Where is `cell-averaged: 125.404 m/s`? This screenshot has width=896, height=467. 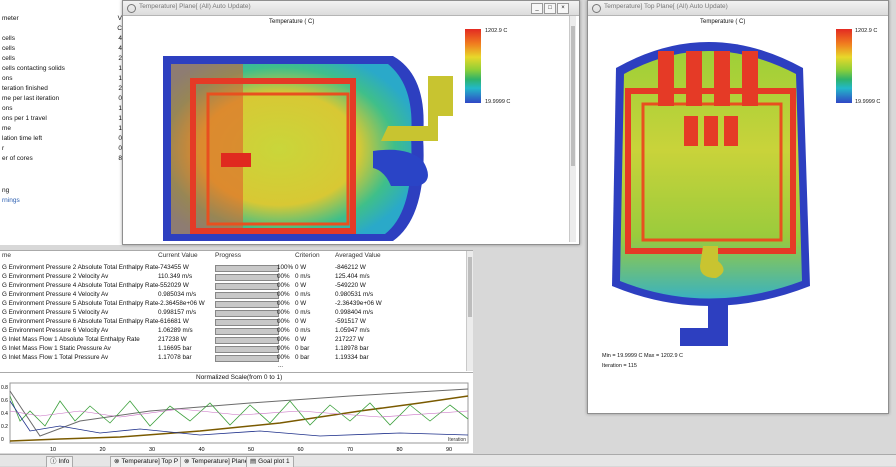
cell-averaged: 125.404 m/s is located at coordinates (352, 276).